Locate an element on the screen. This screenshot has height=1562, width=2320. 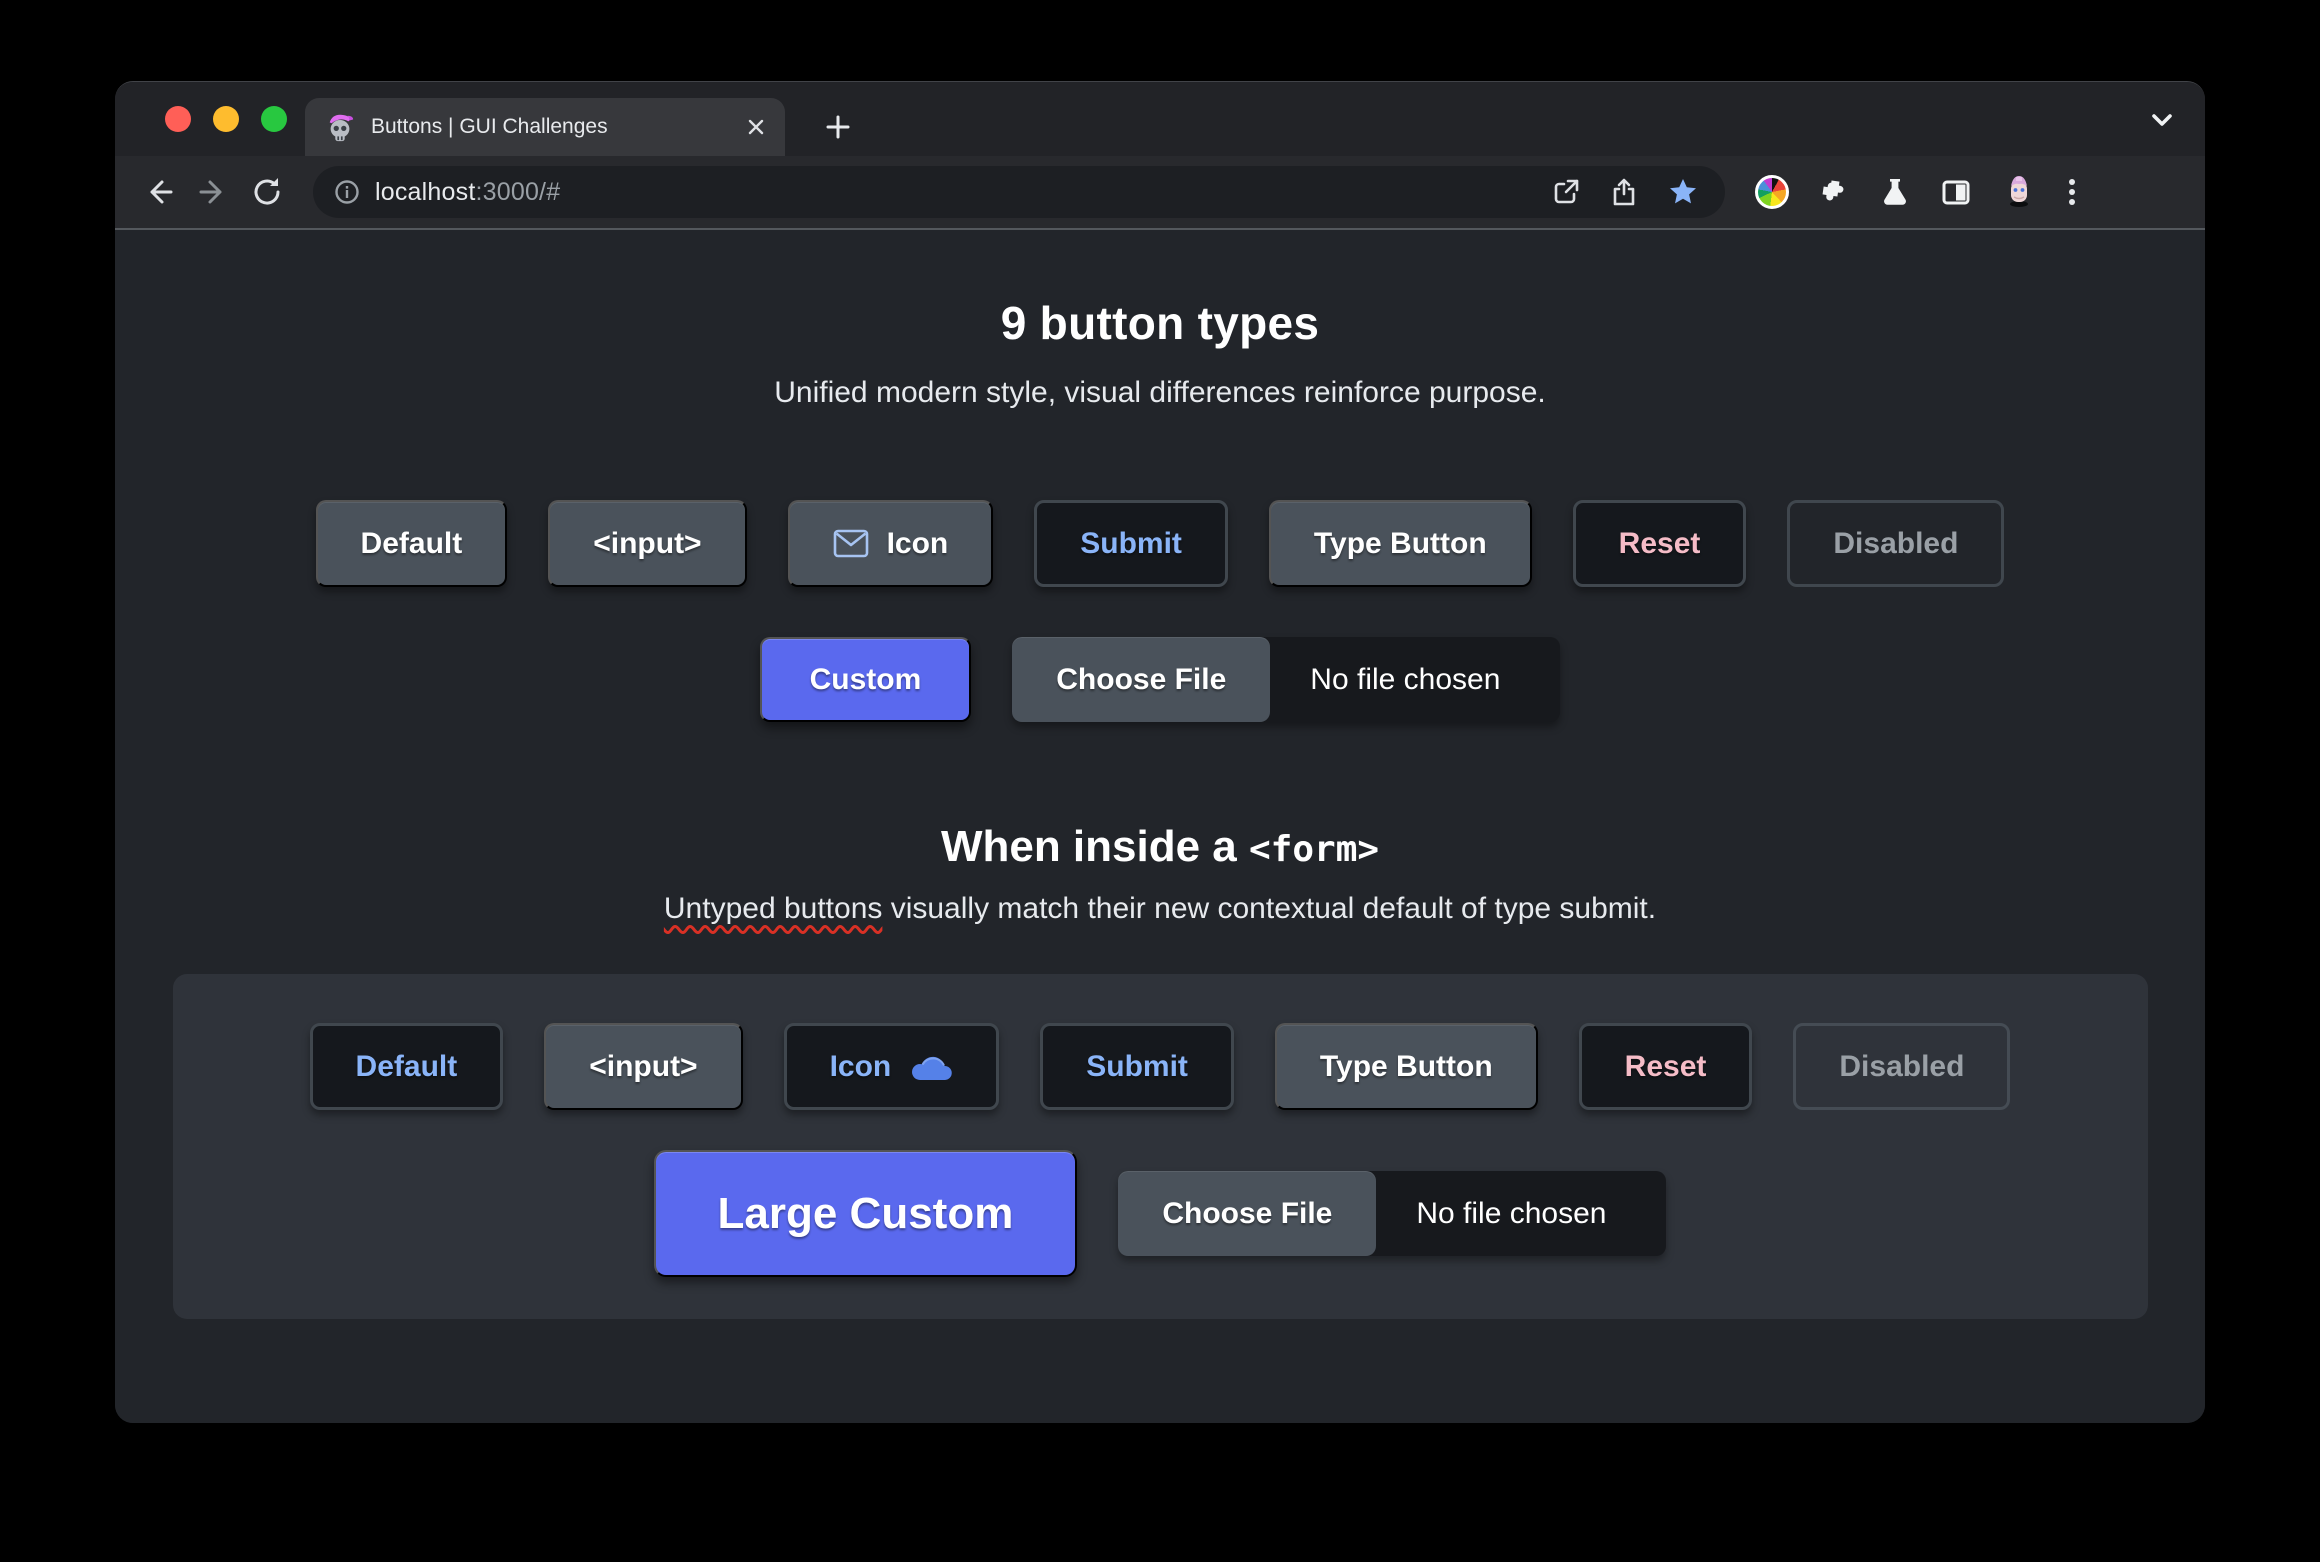
form-button-row-2: Large Custom Choose File No file chosen is located at coordinates (1160, 1213).